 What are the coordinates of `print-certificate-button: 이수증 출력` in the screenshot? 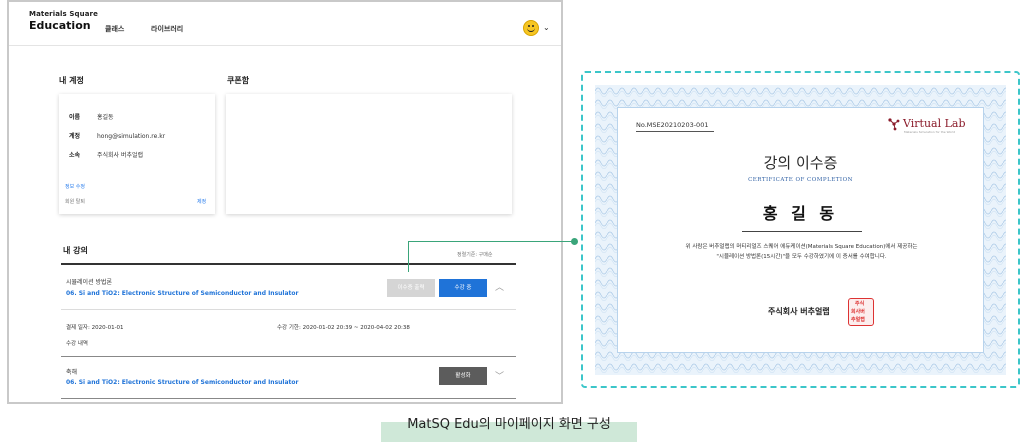 It's located at (411, 288).